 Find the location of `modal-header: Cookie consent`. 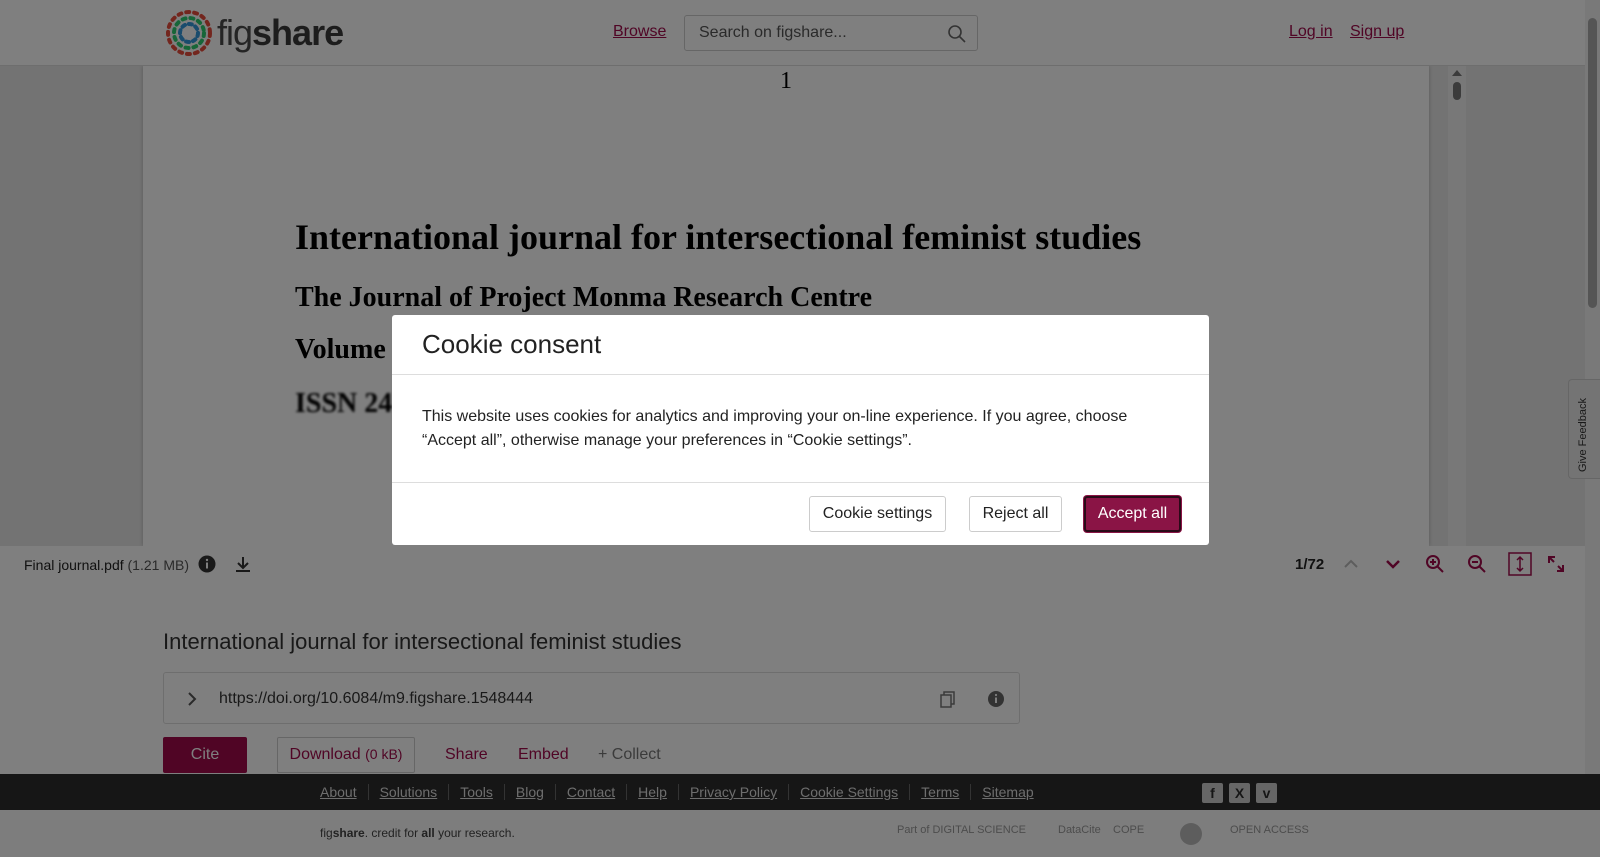

modal-header: Cookie consent is located at coordinates (800, 345).